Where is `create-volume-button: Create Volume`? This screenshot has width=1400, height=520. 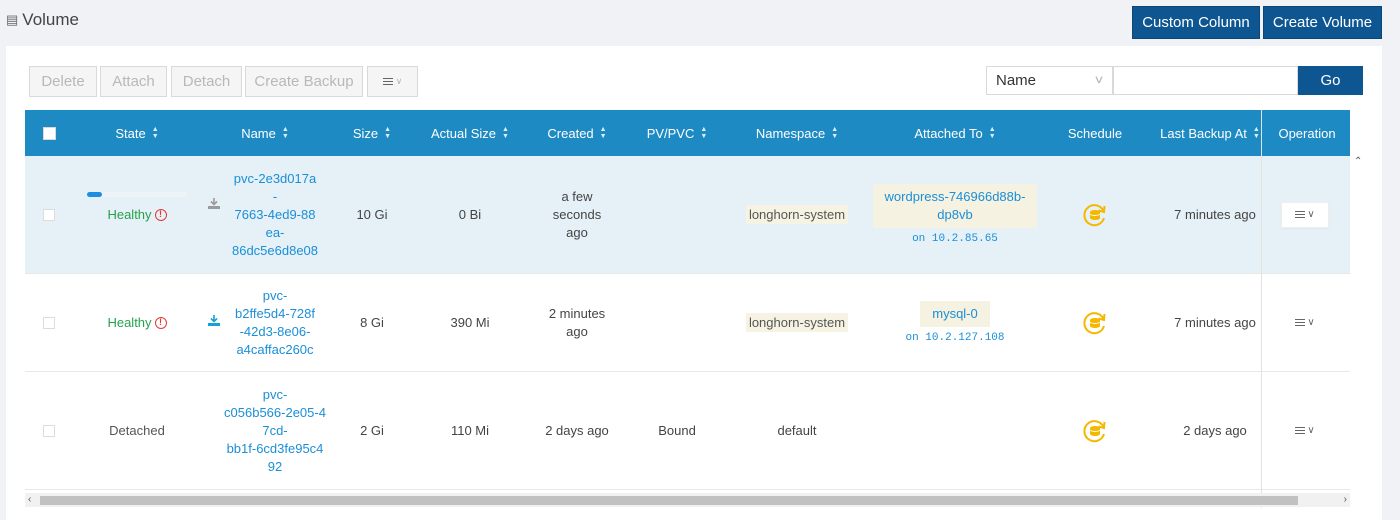
create-volume-button: Create Volume is located at coordinates (1322, 22).